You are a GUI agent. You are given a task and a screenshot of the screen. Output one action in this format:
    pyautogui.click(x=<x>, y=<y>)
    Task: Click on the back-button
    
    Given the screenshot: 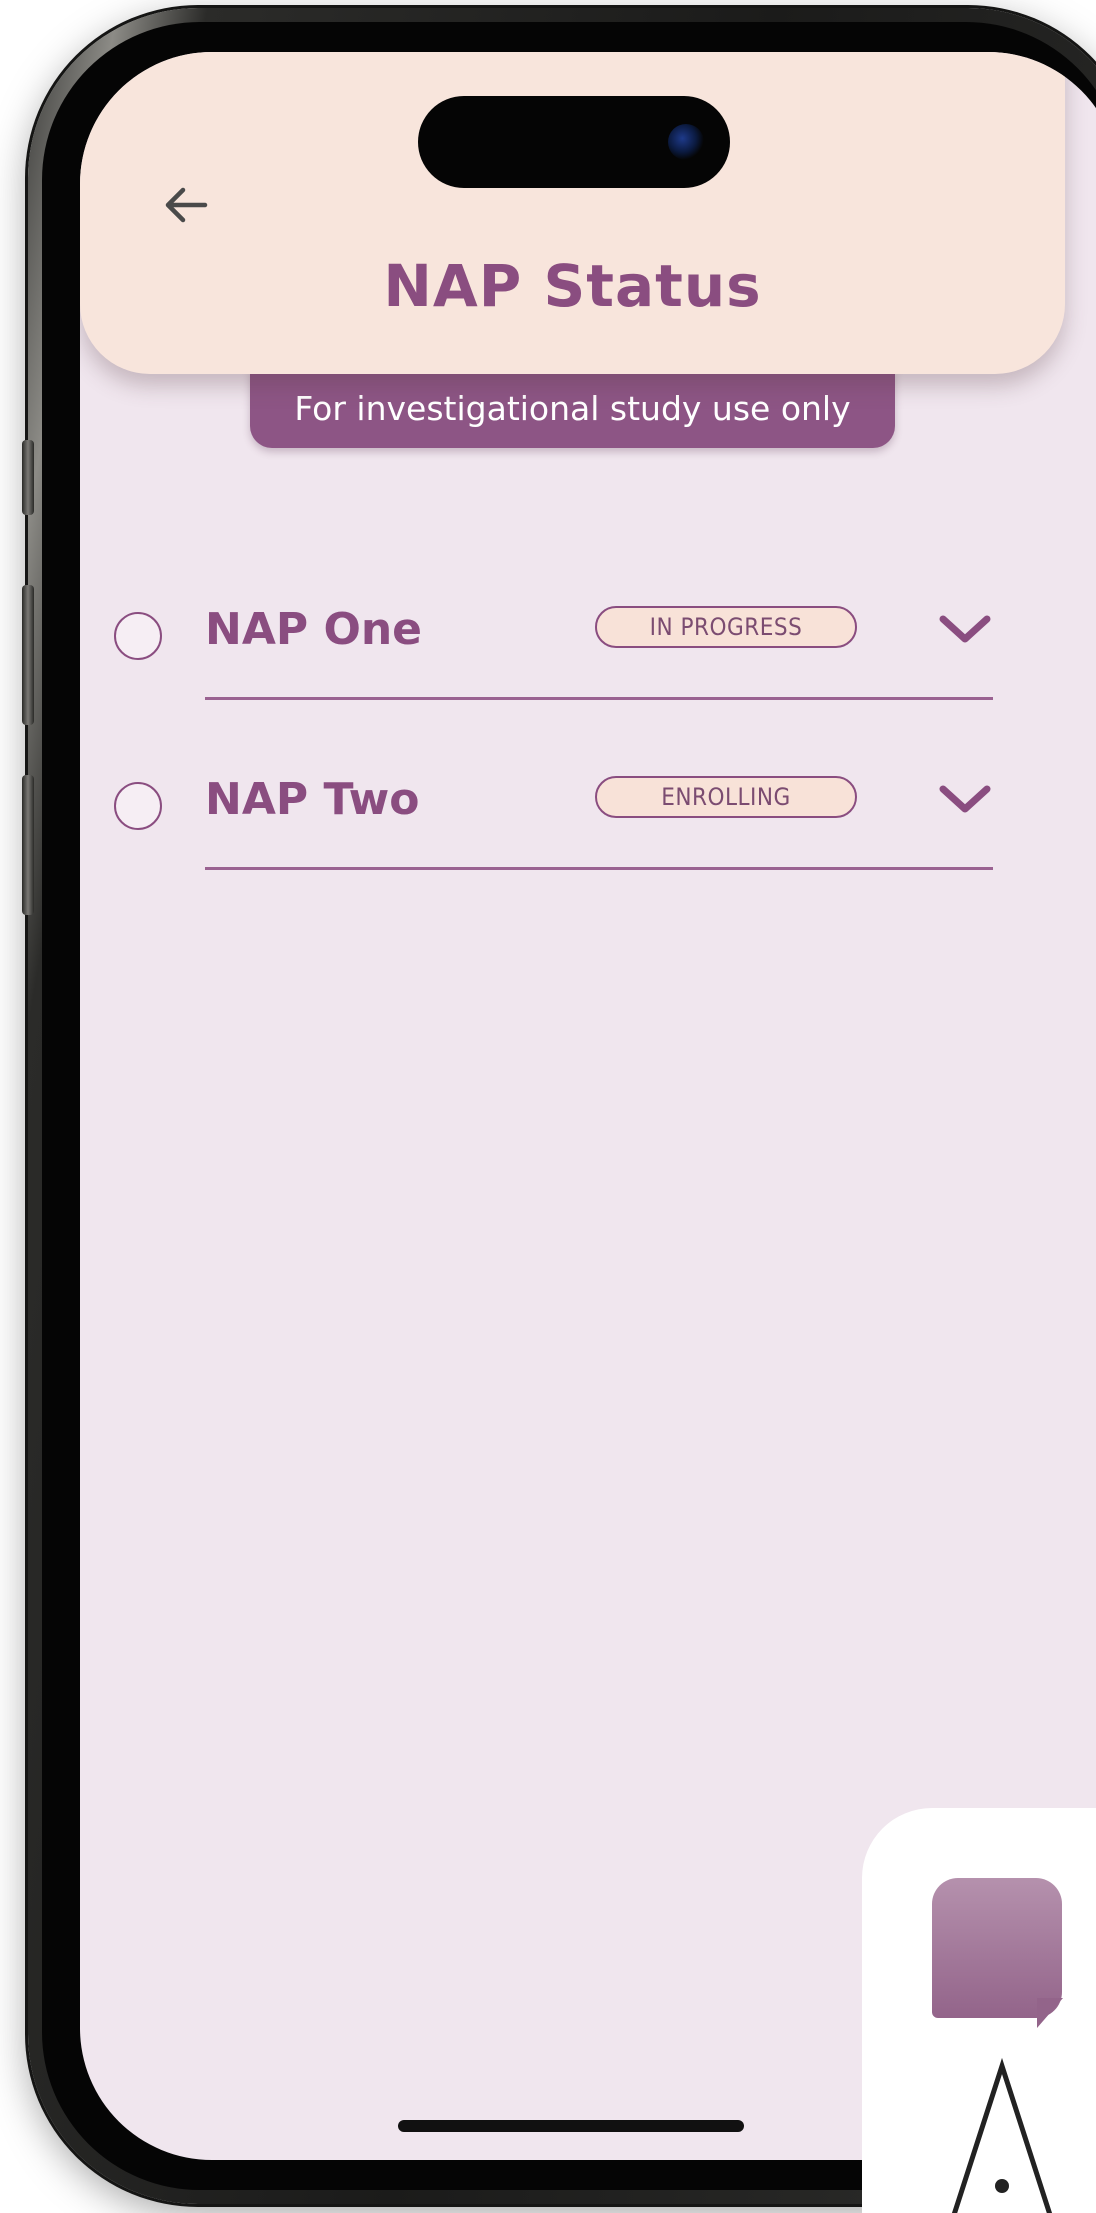 What is the action you would take?
    pyautogui.click(x=185, y=205)
    